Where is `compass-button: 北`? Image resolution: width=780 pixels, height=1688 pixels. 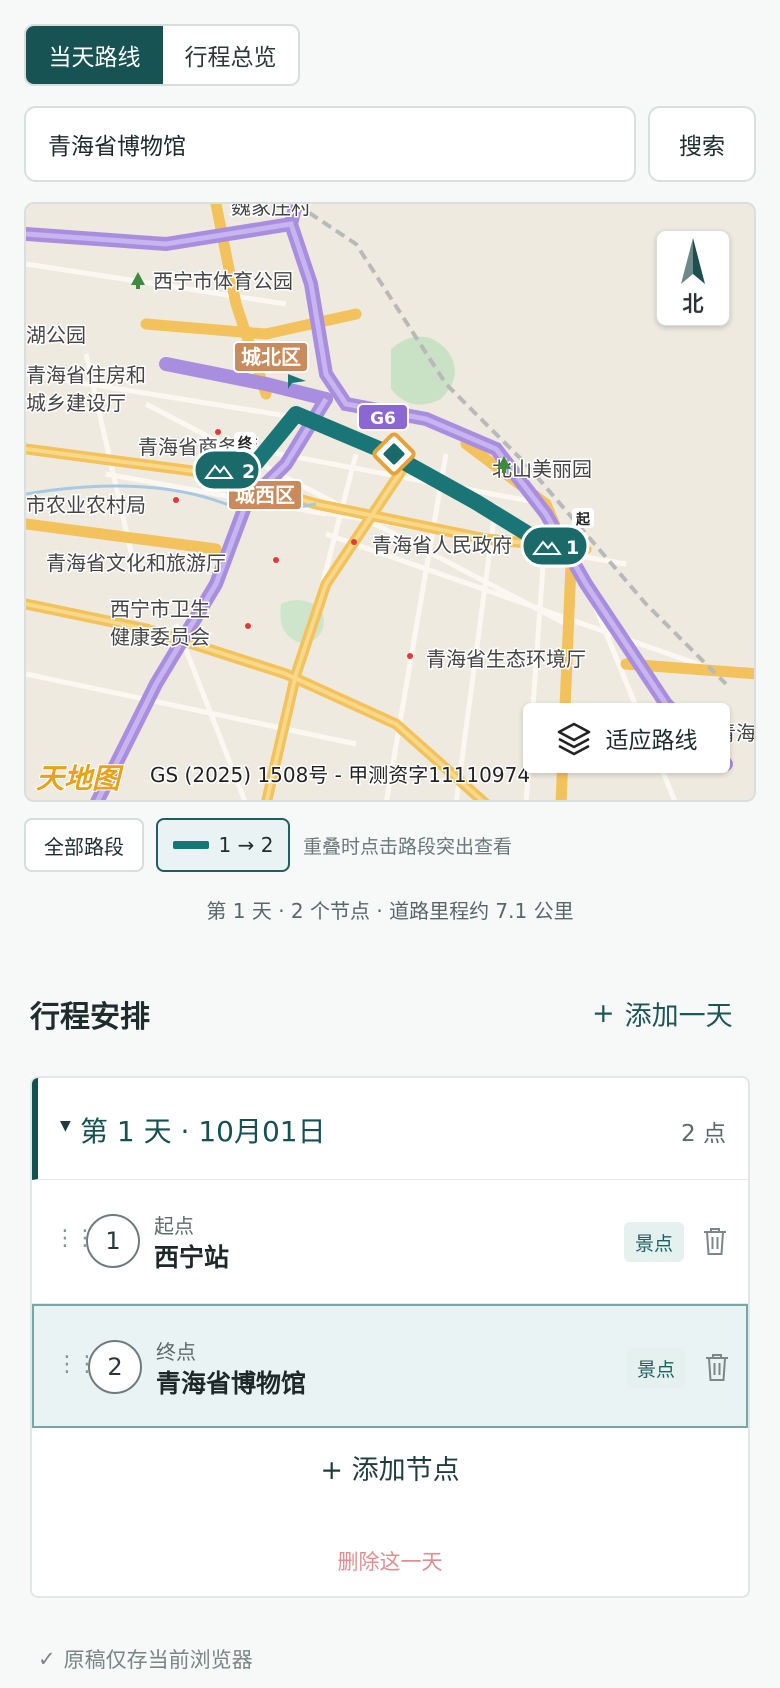 compass-button: 北 is located at coordinates (693, 278).